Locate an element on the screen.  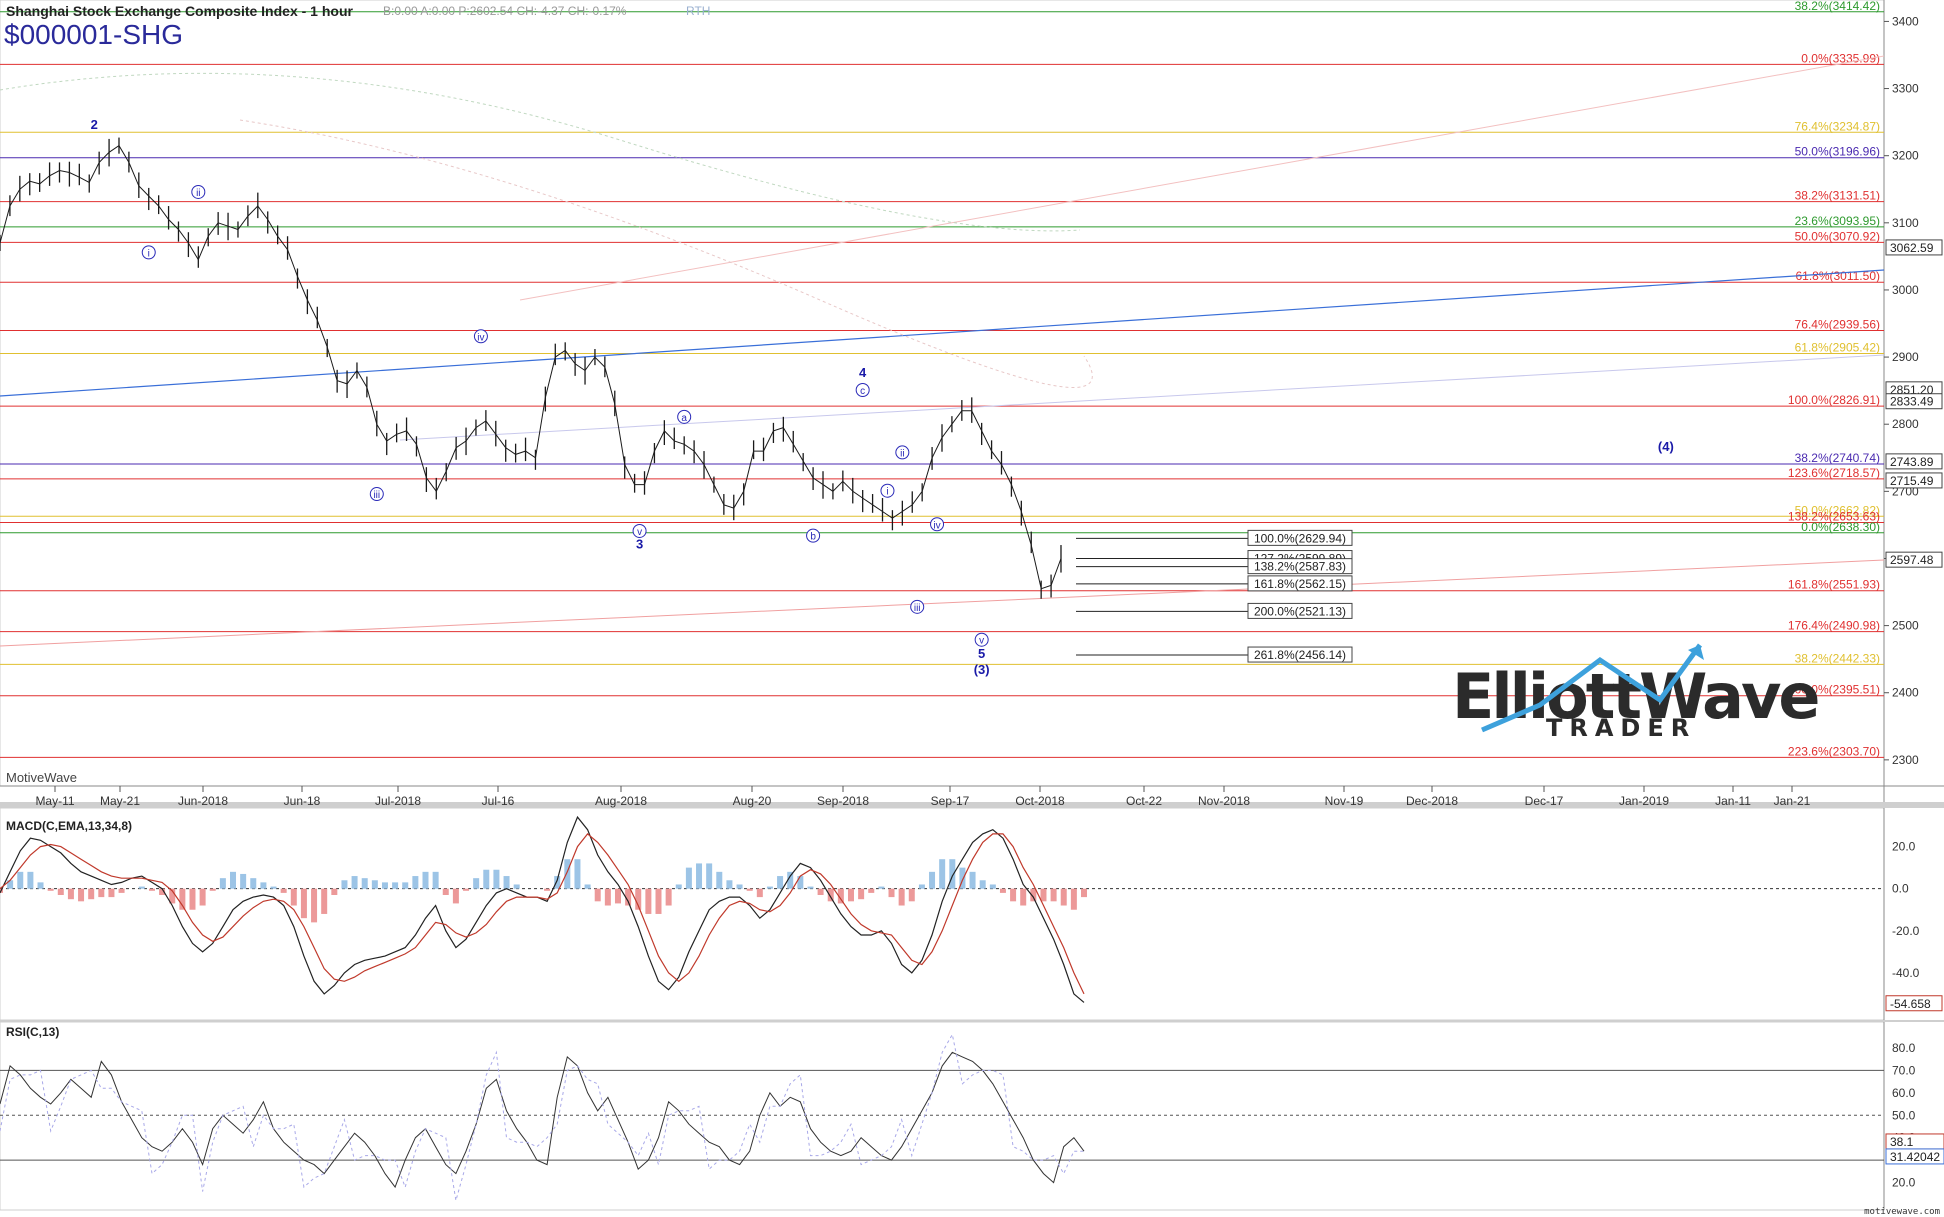
rsi-y-label: 60.0 is located at coordinates (1904, 1093).